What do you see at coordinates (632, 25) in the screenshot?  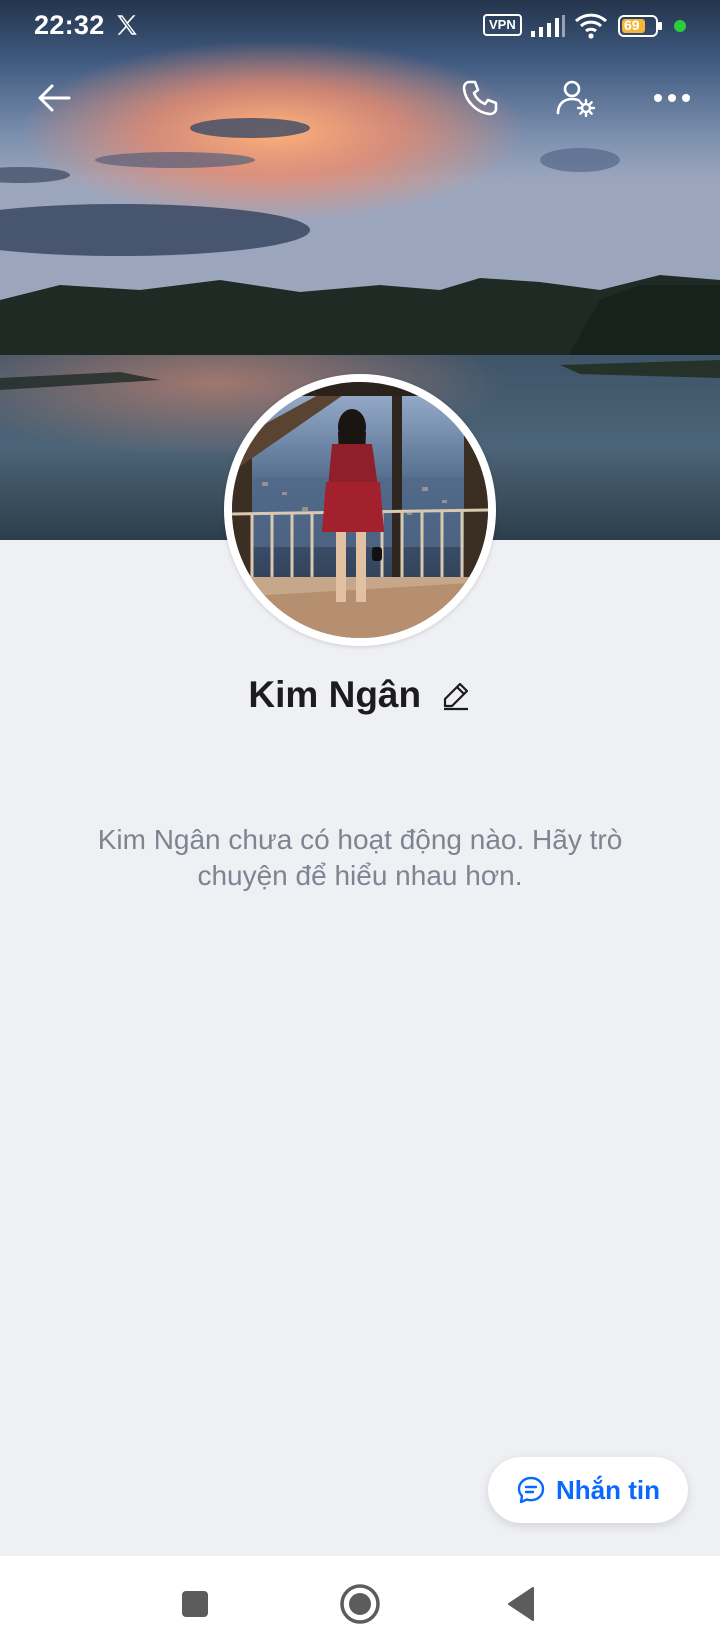 I see `battery-level: 69` at bounding box center [632, 25].